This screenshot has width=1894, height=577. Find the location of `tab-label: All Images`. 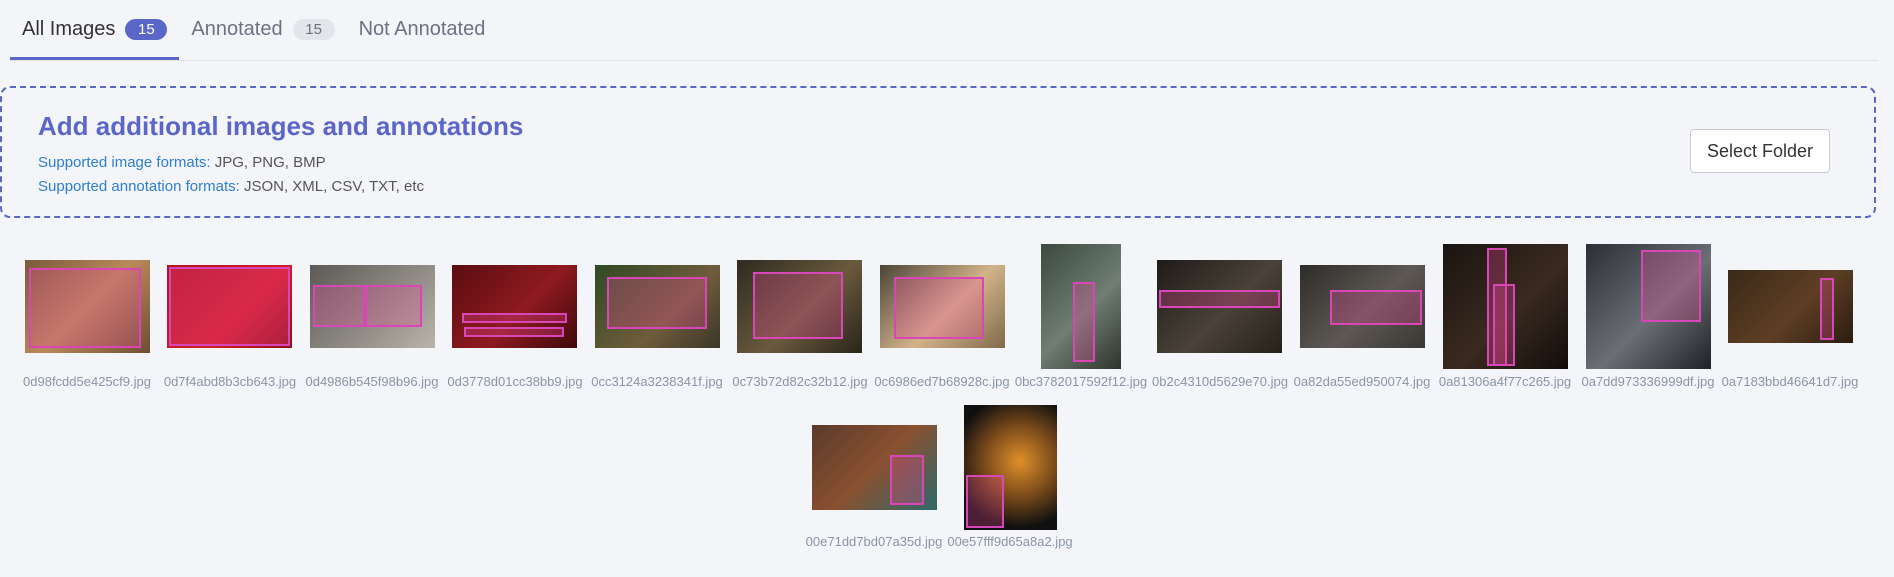

tab-label: All Images is located at coordinates (69, 29).